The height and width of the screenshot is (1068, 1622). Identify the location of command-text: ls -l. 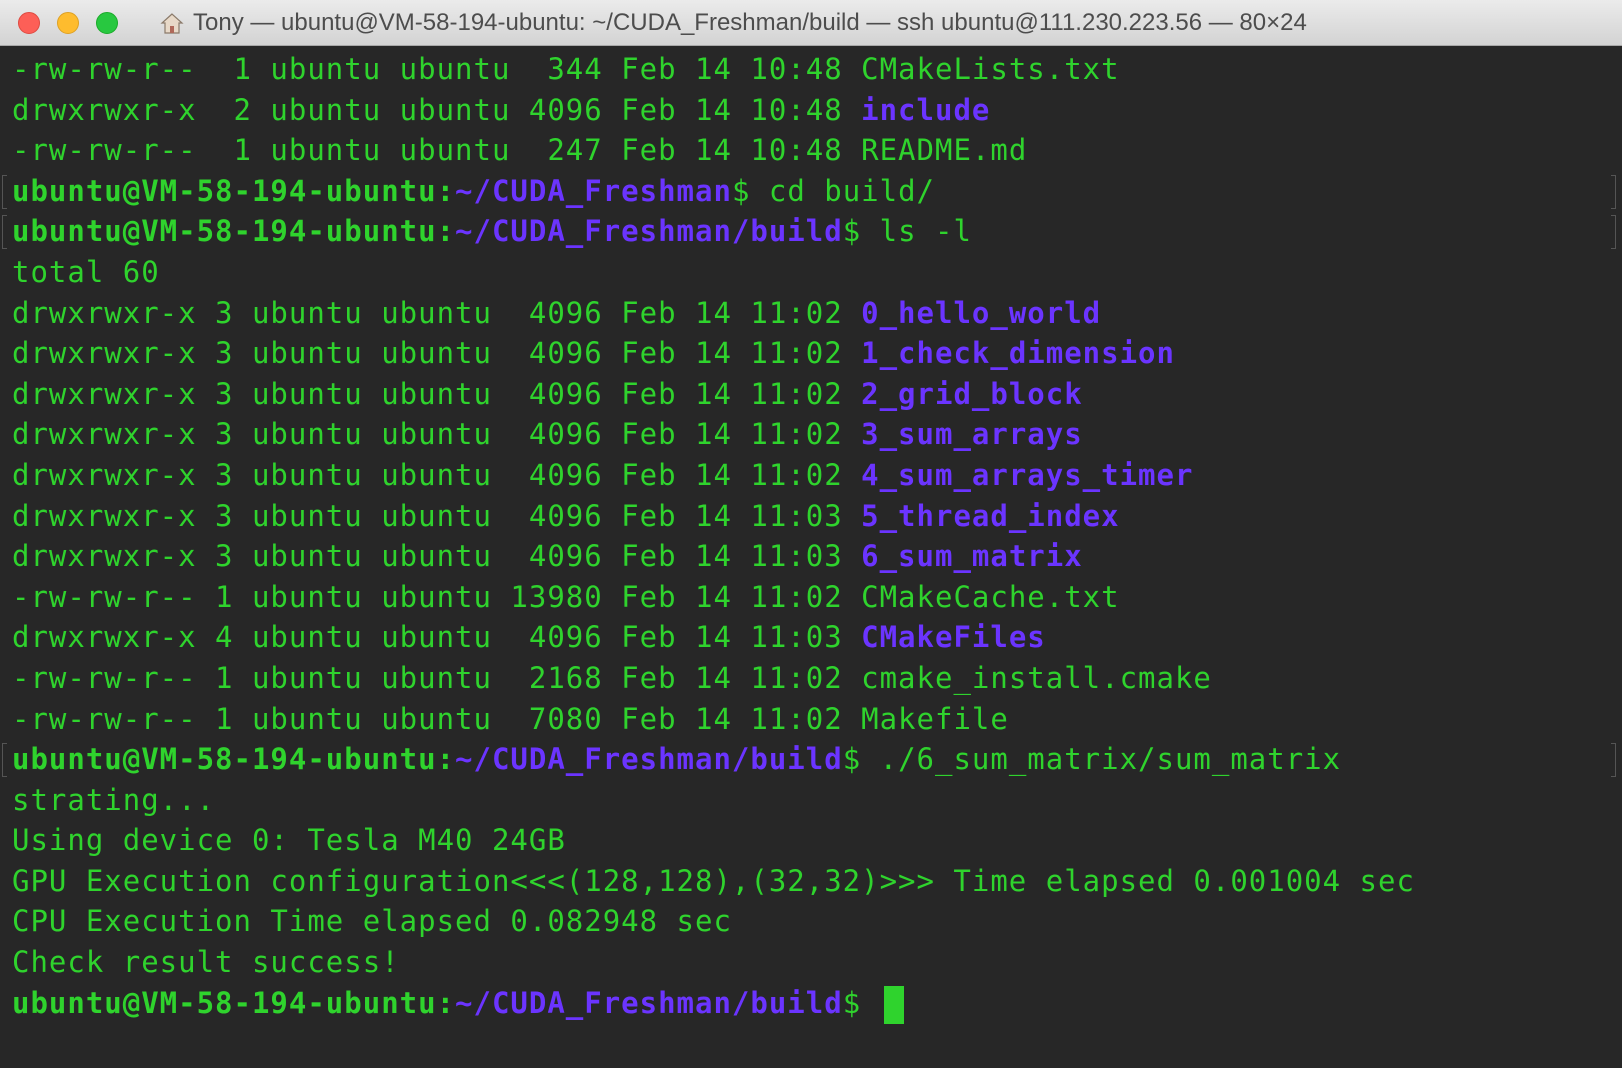
(916, 231).